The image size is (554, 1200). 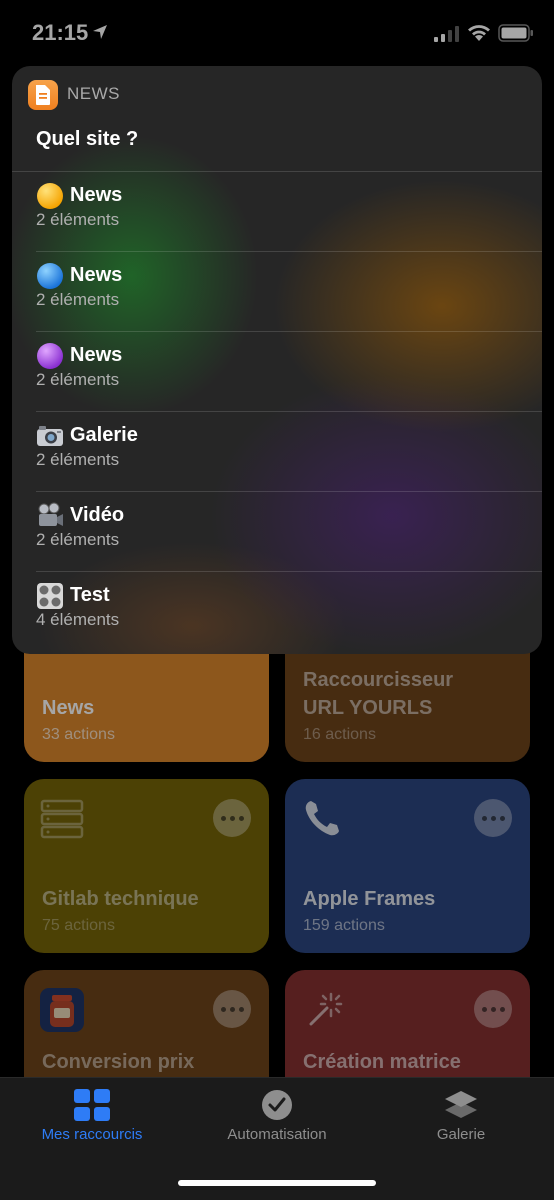 What do you see at coordinates (97, 515) in the screenshot?
I see `menu-item-label: Vidéo` at bounding box center [97, 515].